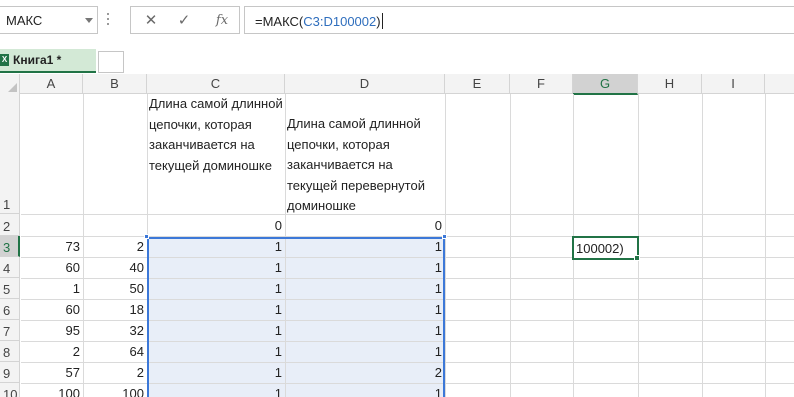  Describe the element at coordinates (37, 60) in the screenshot. I see `workbook-tab-label: Книга1 *` at that location.